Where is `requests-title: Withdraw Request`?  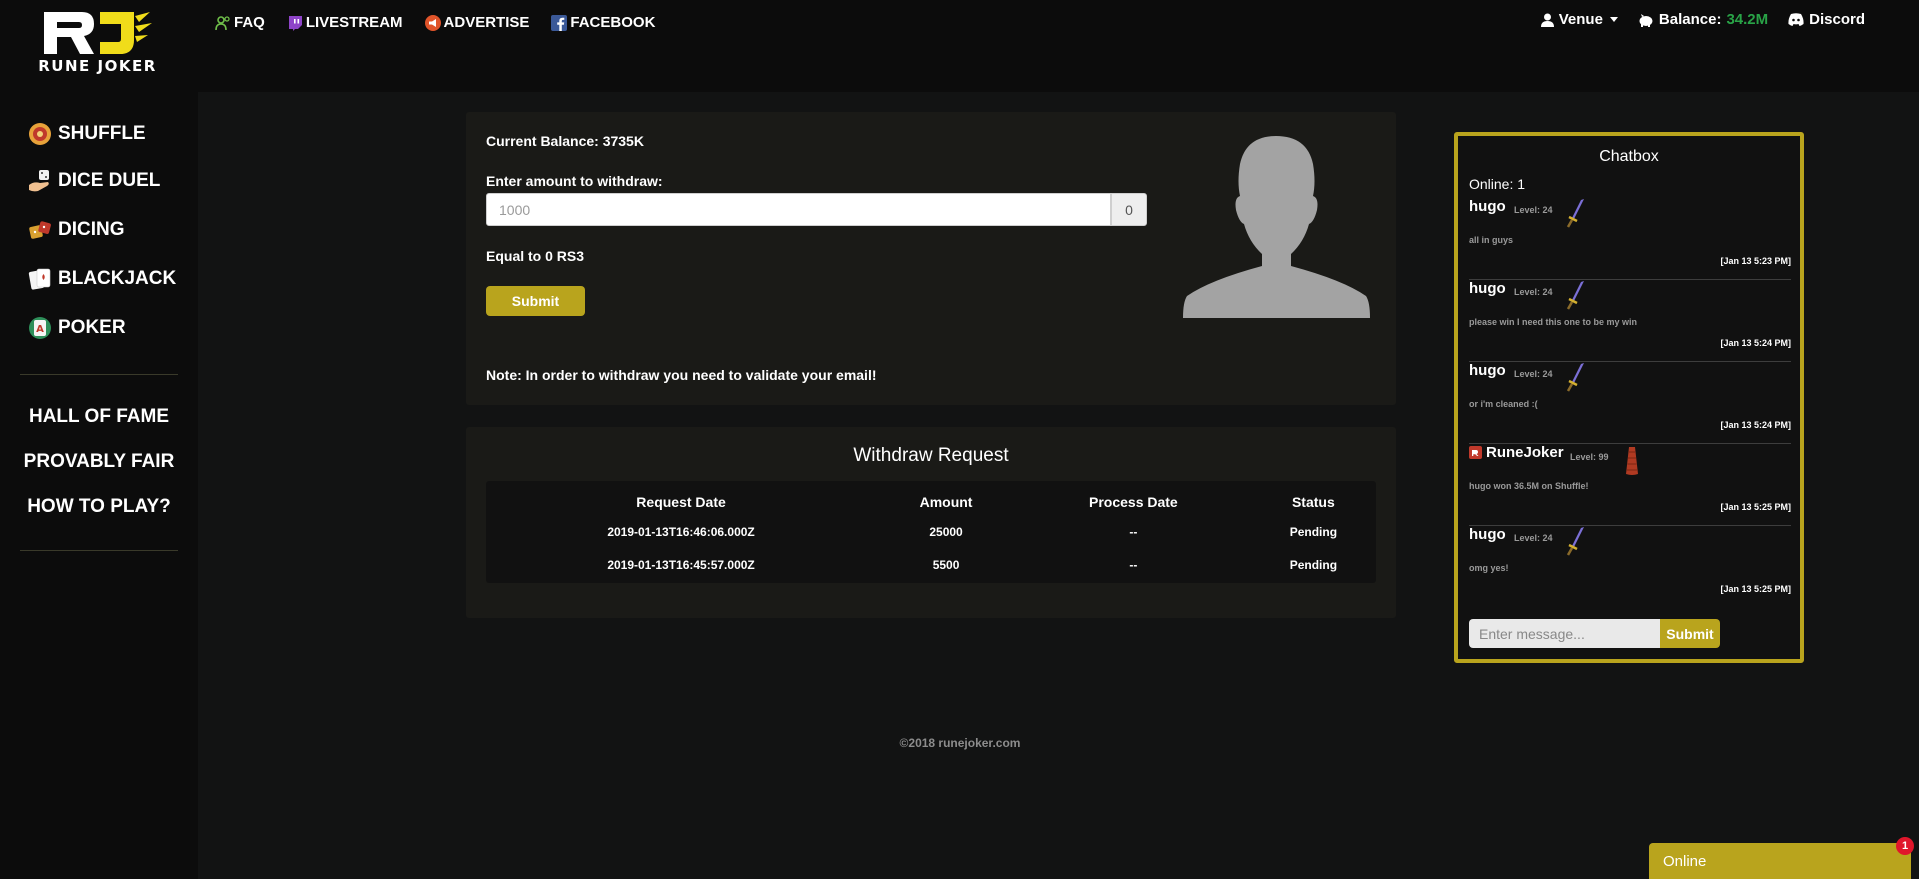
requests-title: Withdraw Request is located at coordinates (931, 455).